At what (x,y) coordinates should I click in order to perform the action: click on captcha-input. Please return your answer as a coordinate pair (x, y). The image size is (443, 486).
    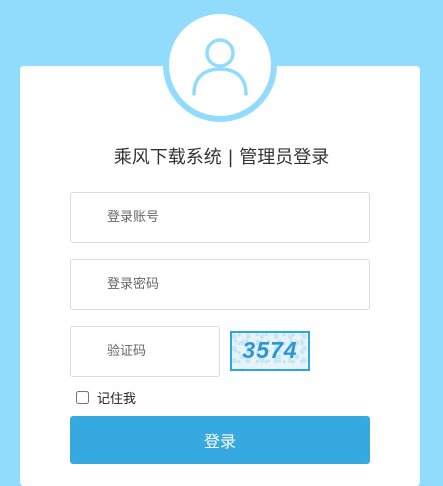
    Looking at the image, I should click on (145, 351).